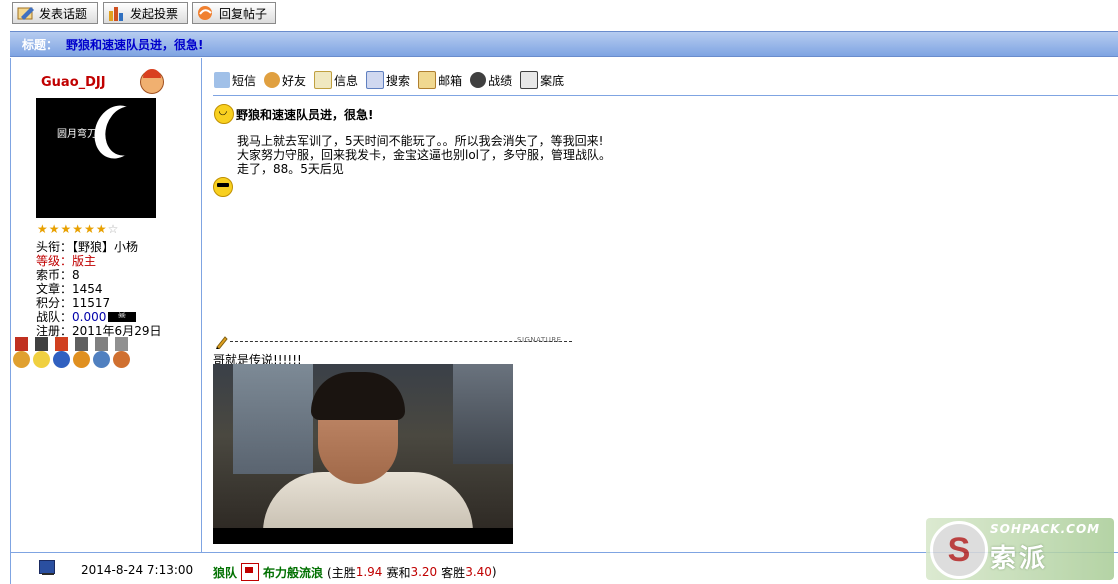  I want to click on author-coins-row: 索币：8, so click(58, 275).